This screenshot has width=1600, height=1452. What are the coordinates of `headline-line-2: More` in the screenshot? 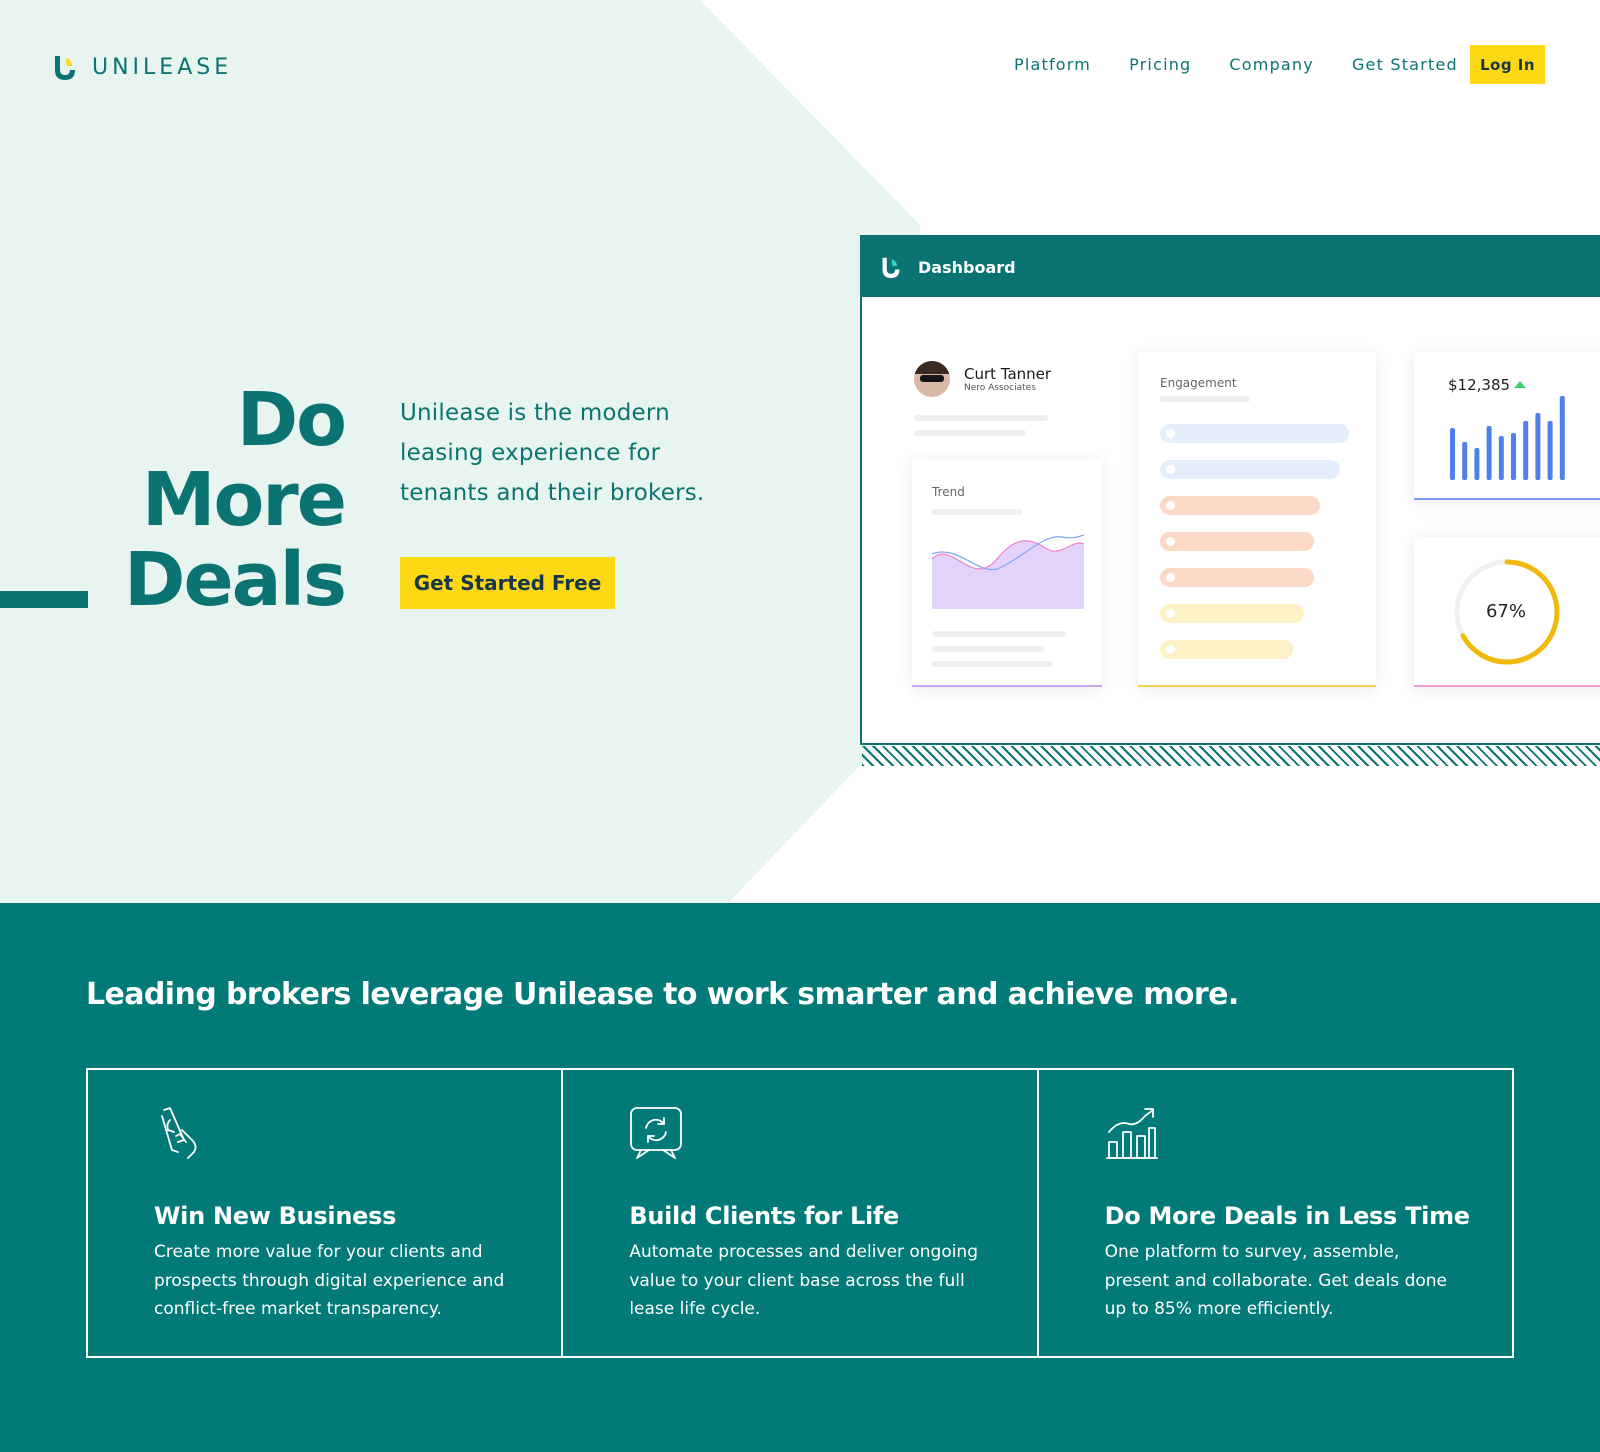 It's located at (244, 500).